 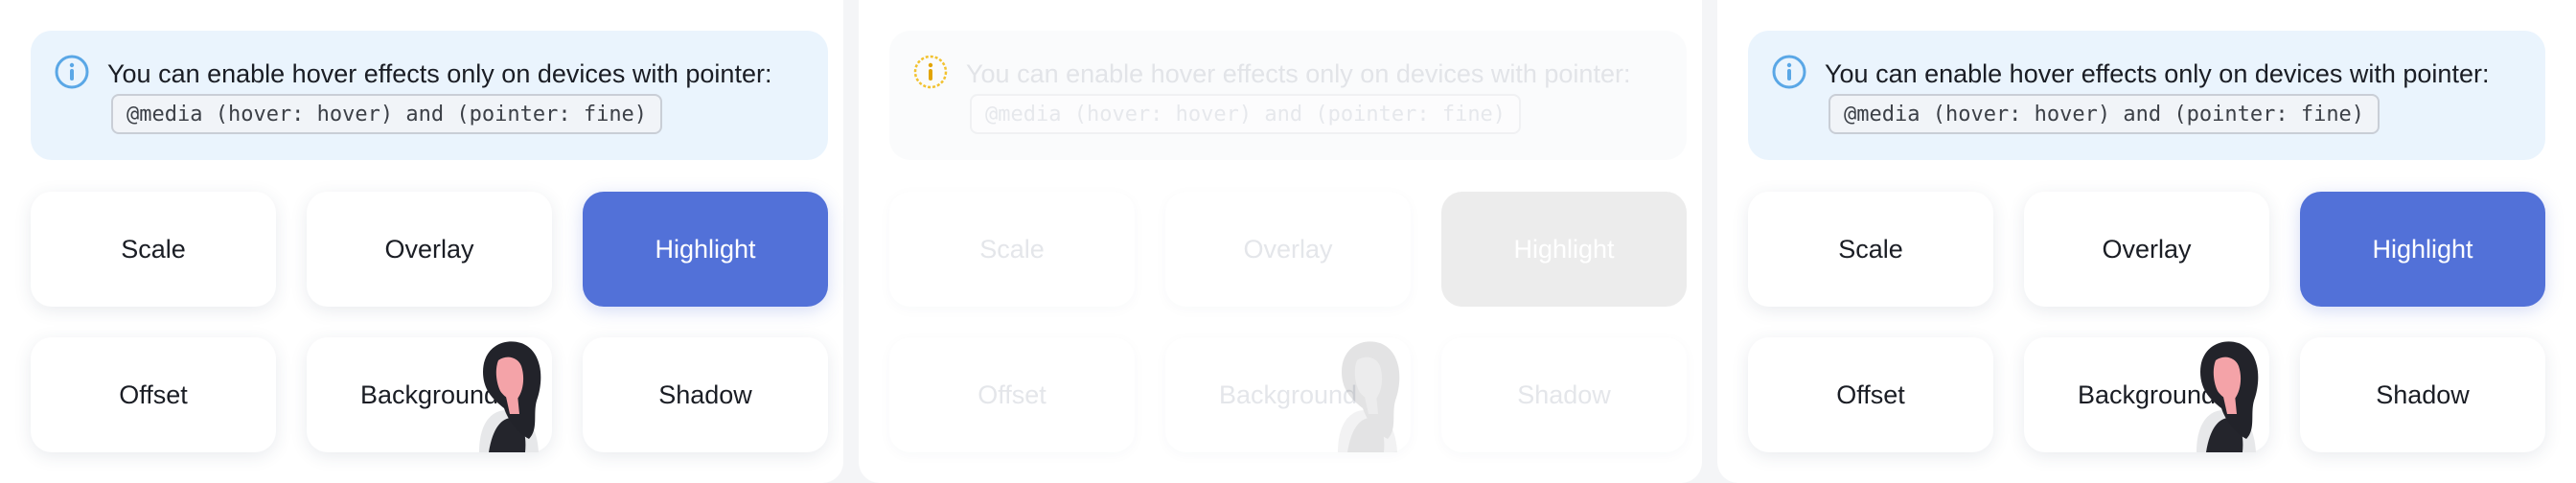 What do you see at coordinates (930, 72) in the screenshot?
I see `warning-info-icon` at bounding box center [930, 72].